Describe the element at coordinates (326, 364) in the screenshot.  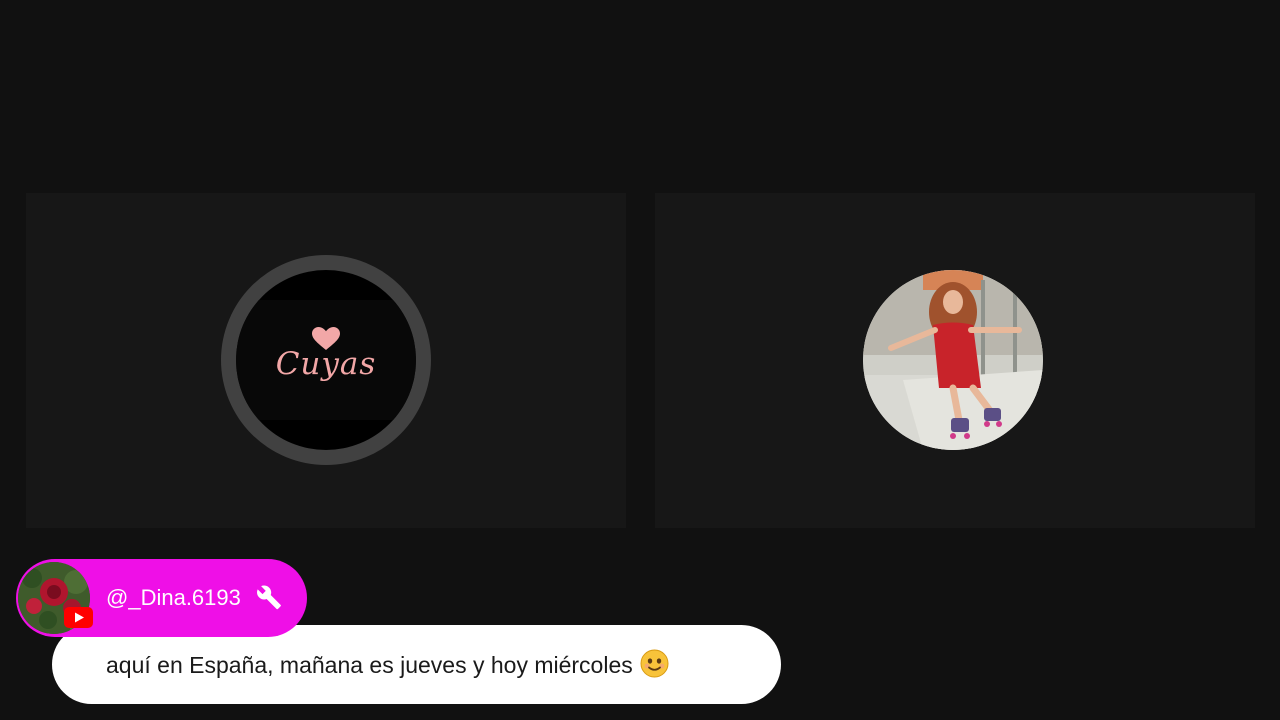
I see `cuyas-logo-text: Cuyas` at that location.